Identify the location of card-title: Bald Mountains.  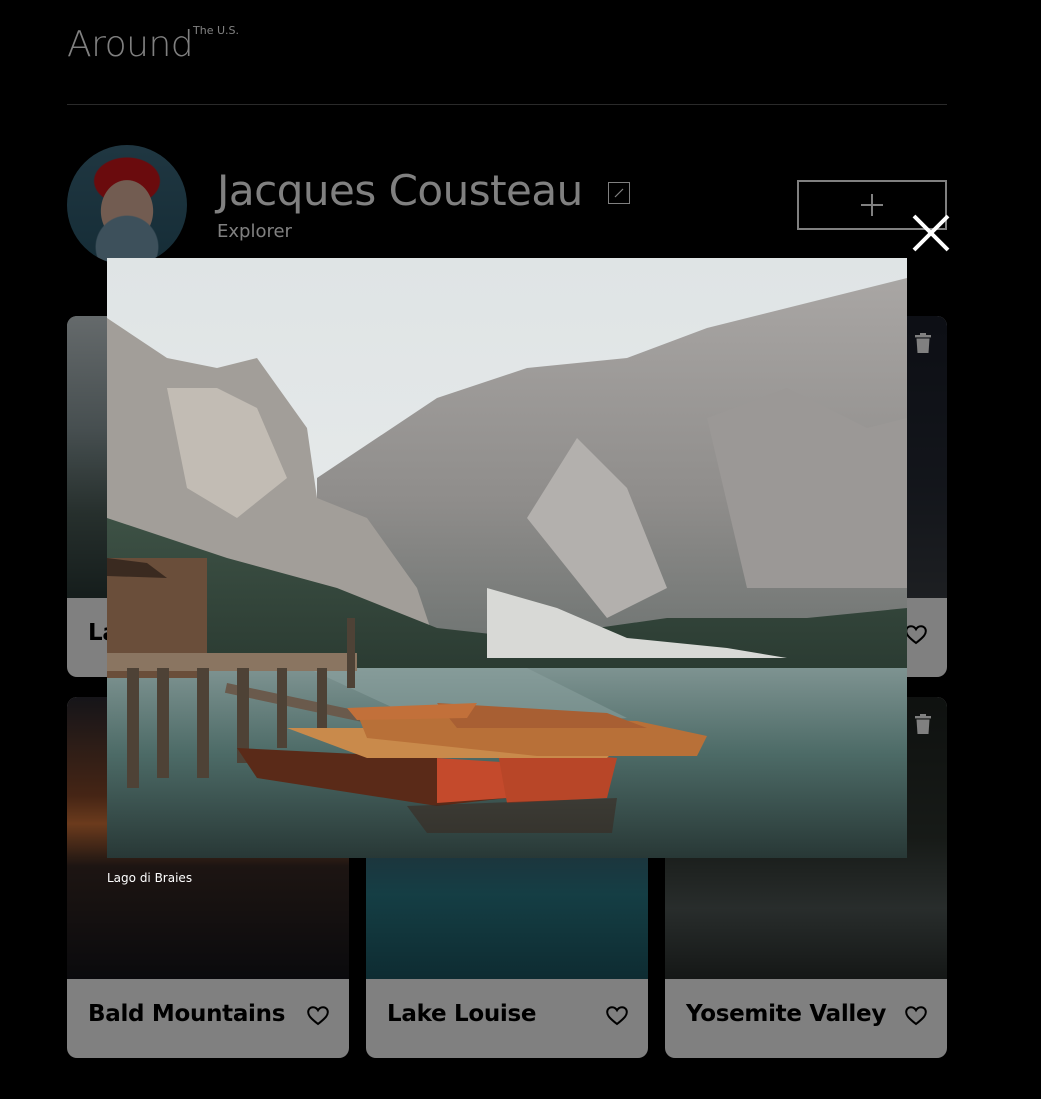
(187, 1014).